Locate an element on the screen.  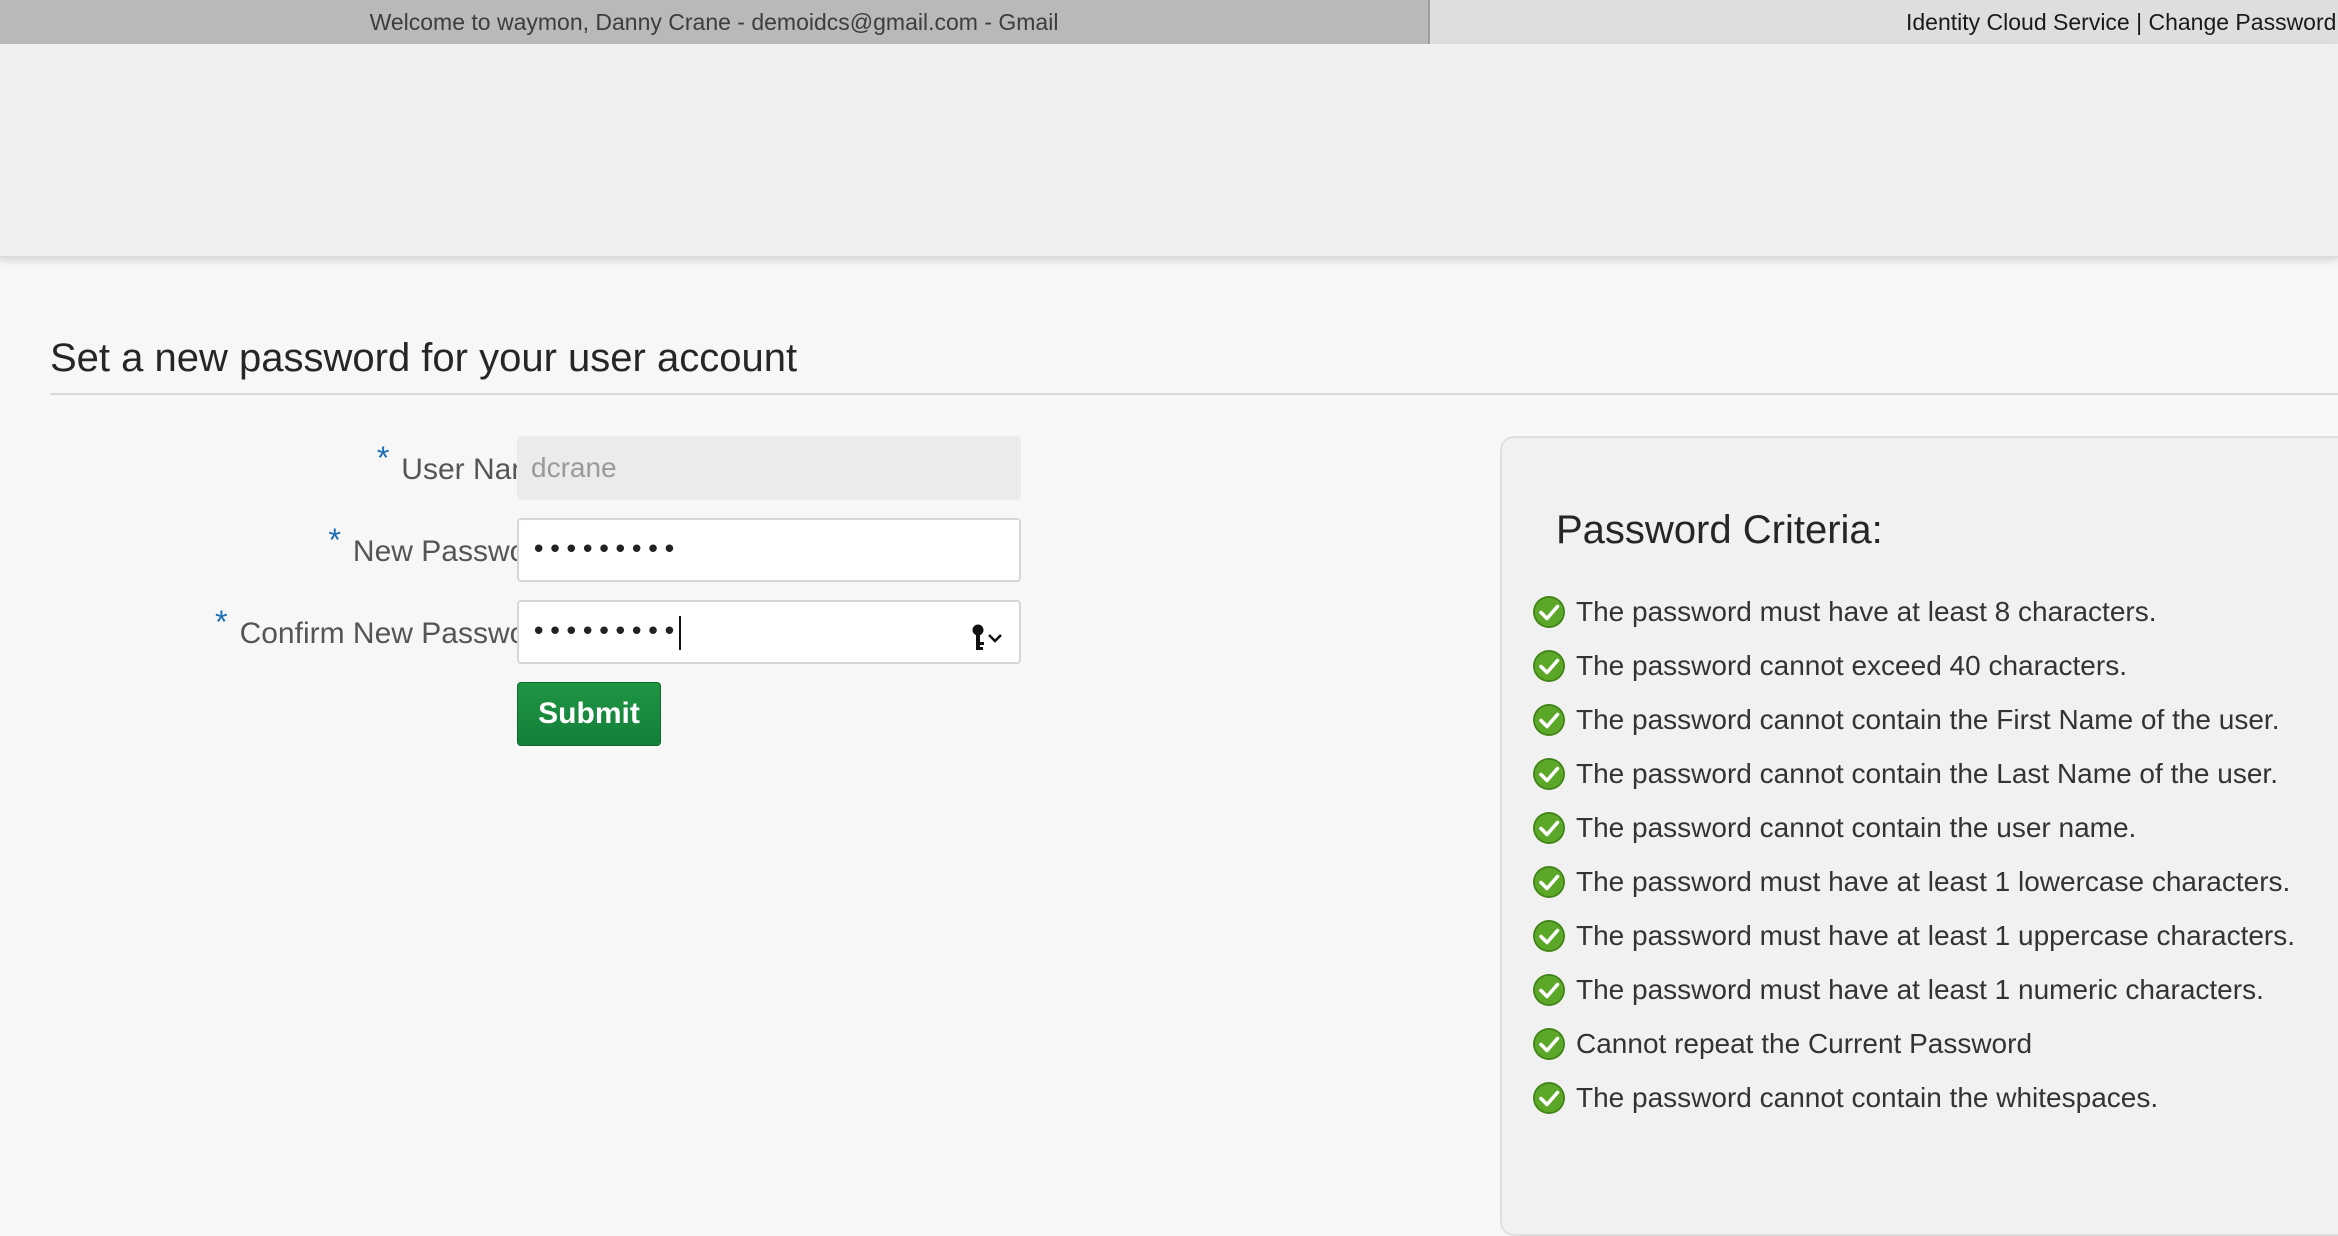
username-row: * User Name is located at coordinates (550, 468).